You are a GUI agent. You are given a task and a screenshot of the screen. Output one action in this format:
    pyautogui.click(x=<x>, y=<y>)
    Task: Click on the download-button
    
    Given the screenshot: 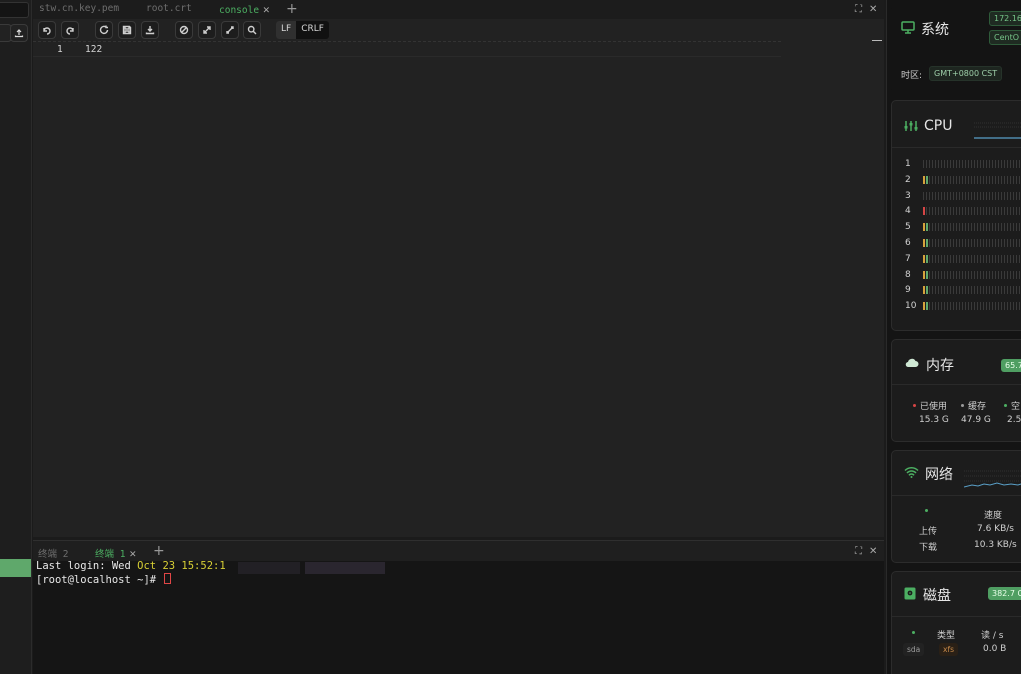 What is the action you would take?
    pyautogui.click(x=150, y=30)
    